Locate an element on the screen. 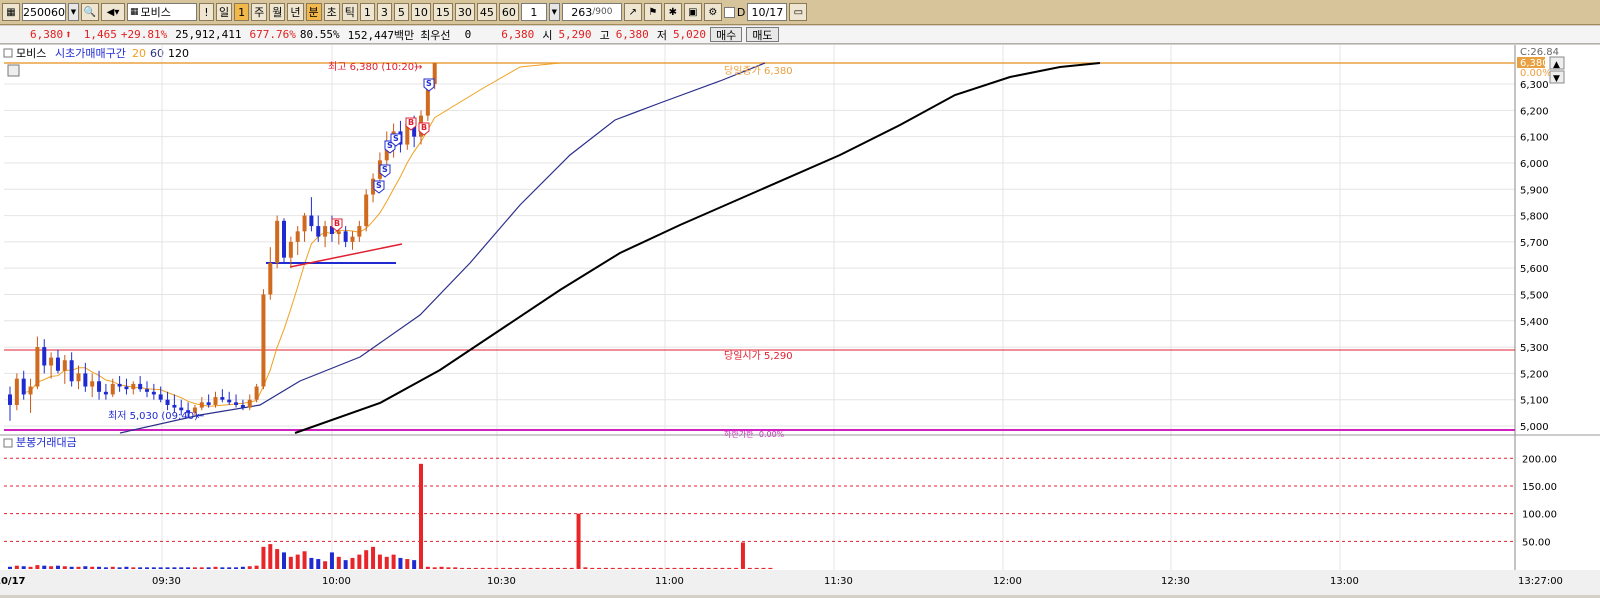  date-input: 10/17 is located at coordinates (767, 12).